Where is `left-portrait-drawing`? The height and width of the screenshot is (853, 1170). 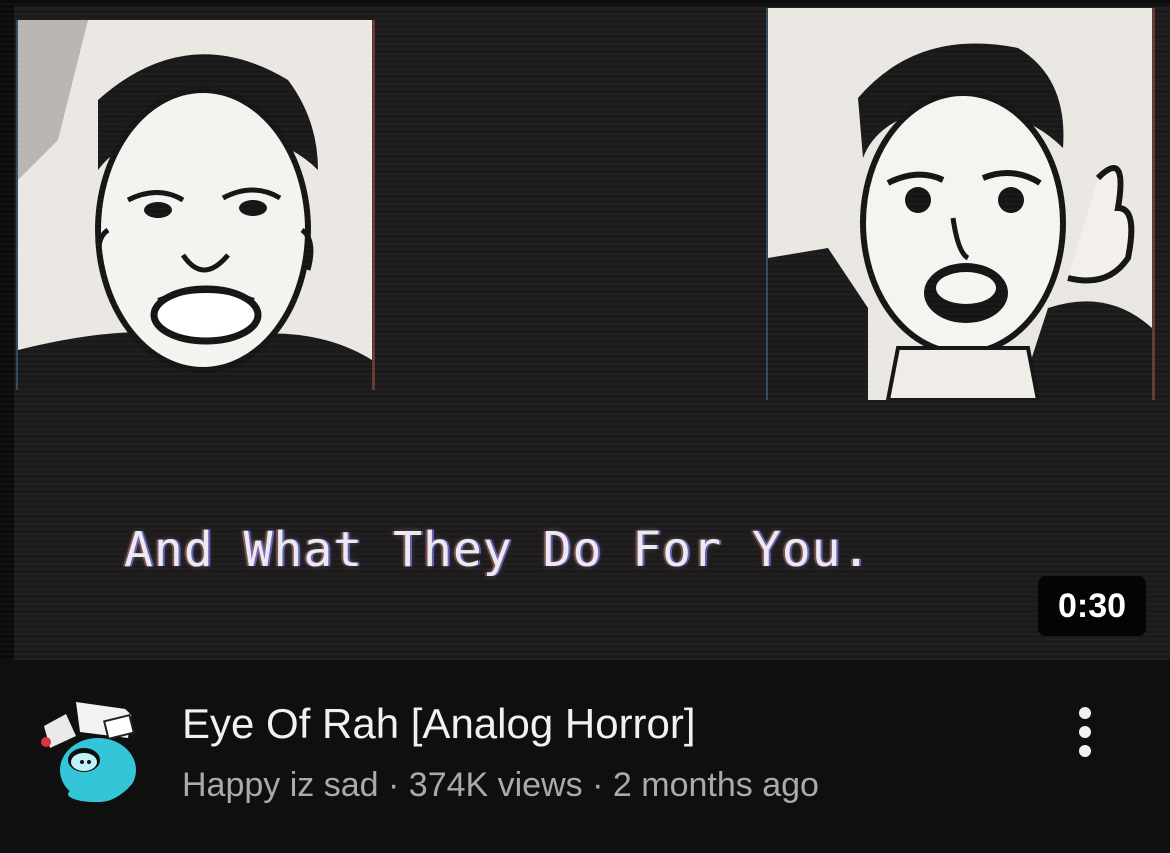 left-portrait-drawing is located at coordinates (195, 205).